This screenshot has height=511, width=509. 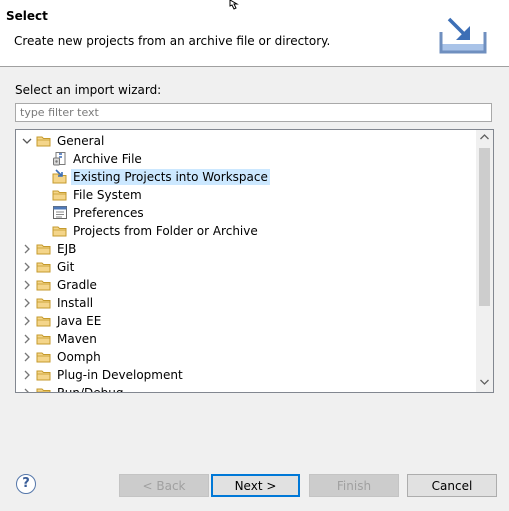 I want to click on tree-item-label: File System, so click(x=107, y=195).